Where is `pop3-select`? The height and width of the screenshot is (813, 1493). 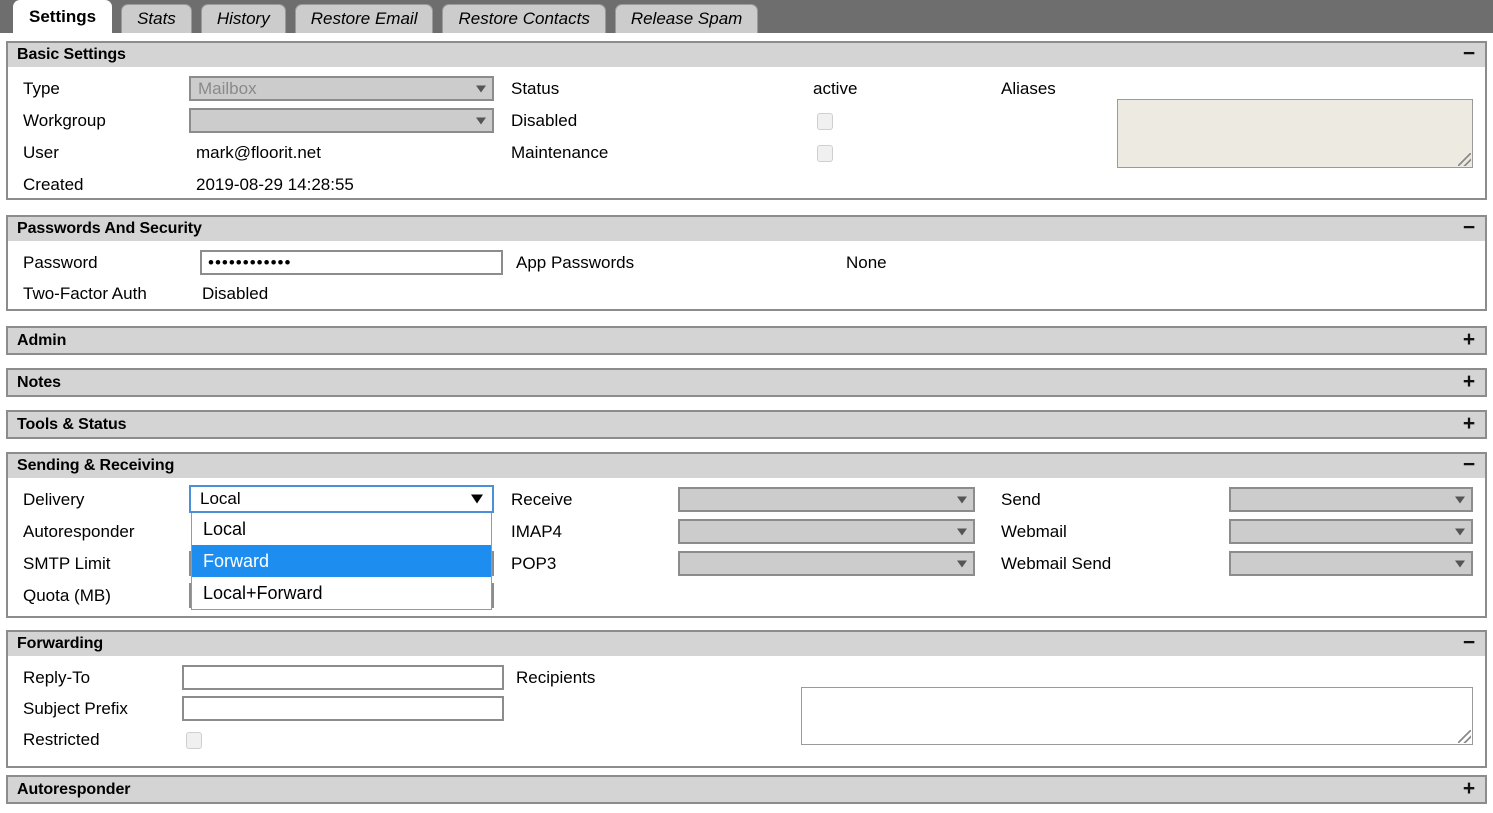
pop3-select is located at coordinates (826, 563).